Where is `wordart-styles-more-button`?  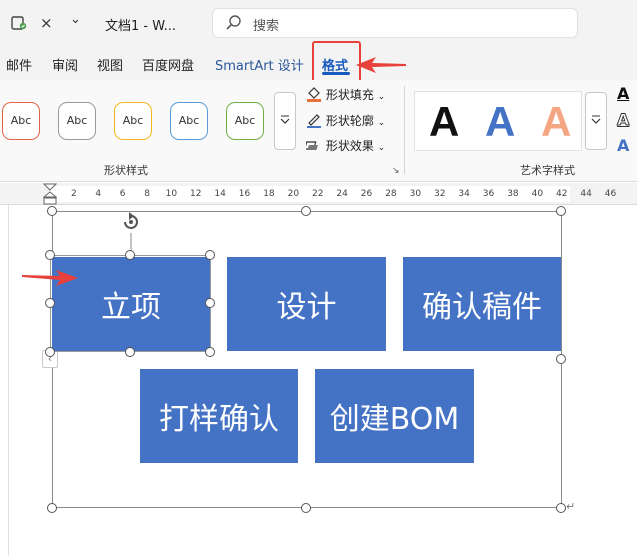 wordart-styles-more-button is located at coordinates (596, 121).